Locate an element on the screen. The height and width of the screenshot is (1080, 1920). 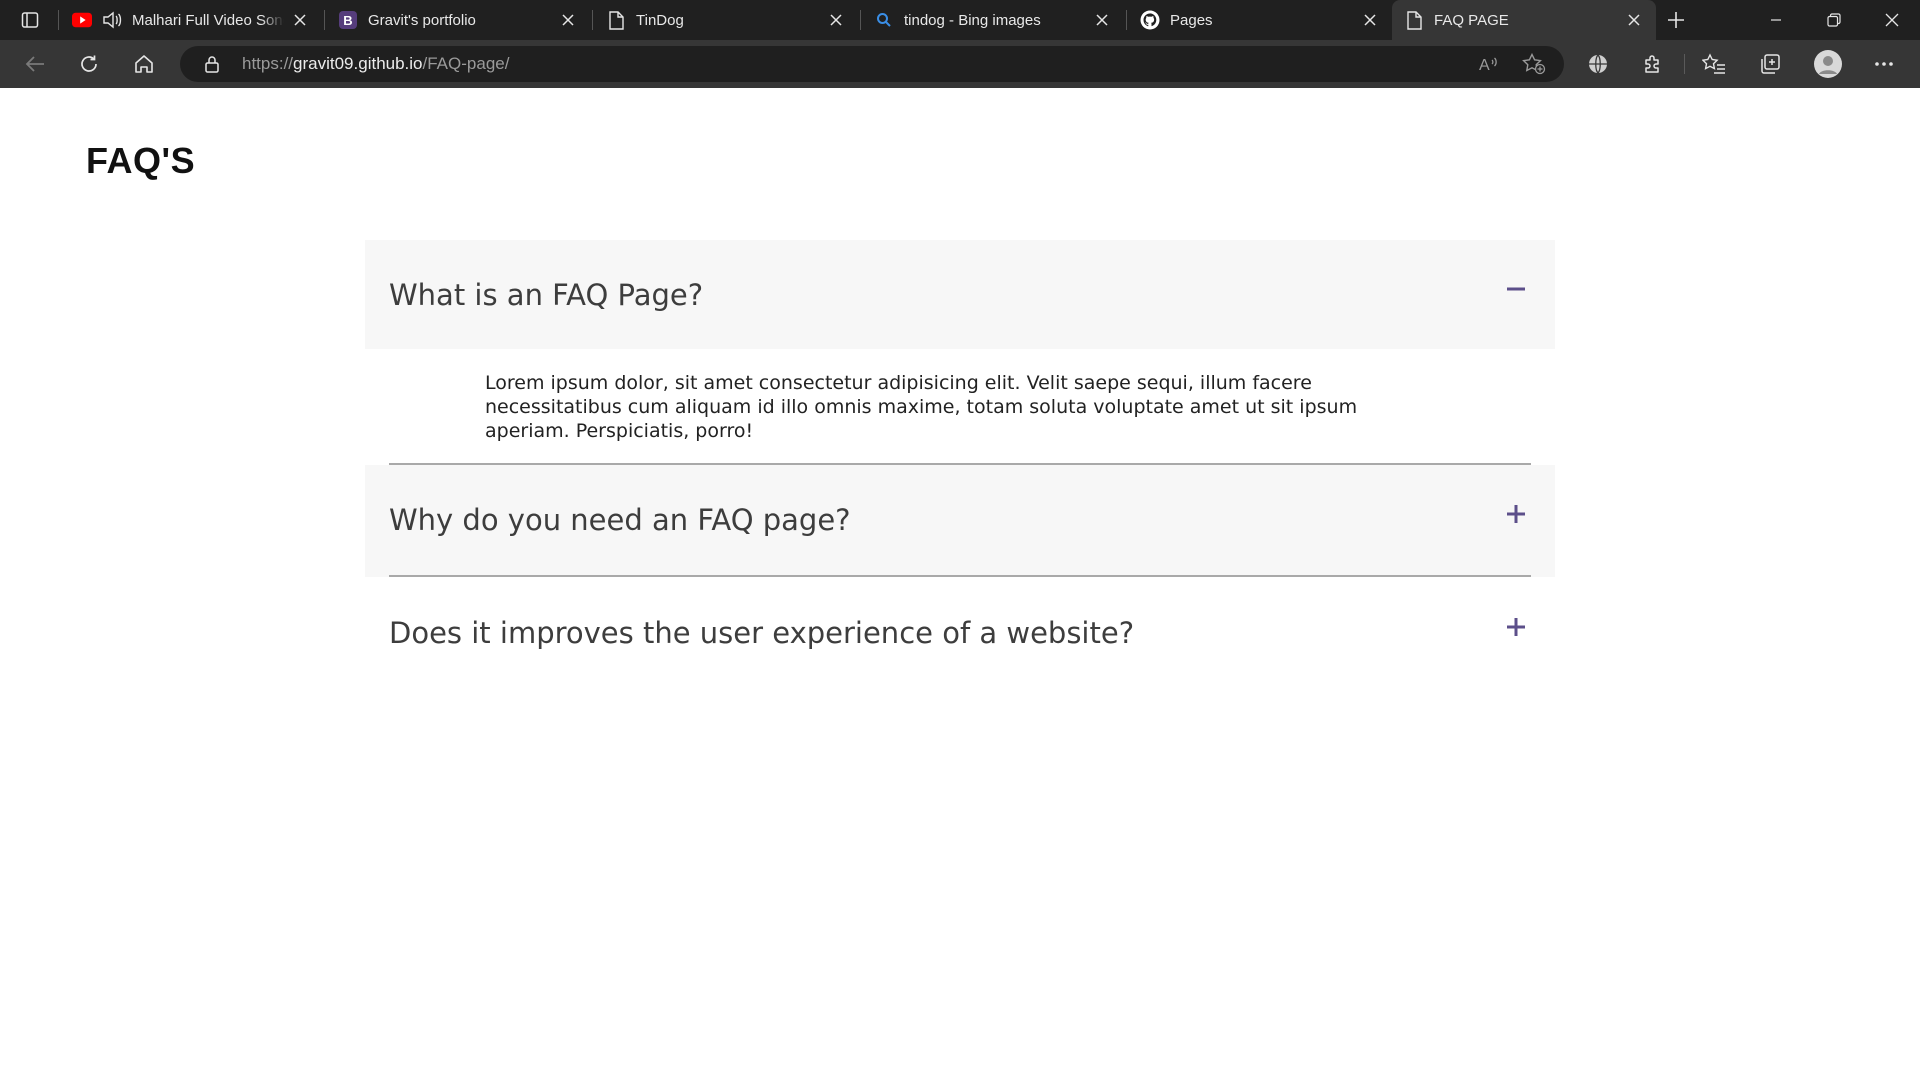
page-title: FAQ'S is located at coordinates (141, 160).